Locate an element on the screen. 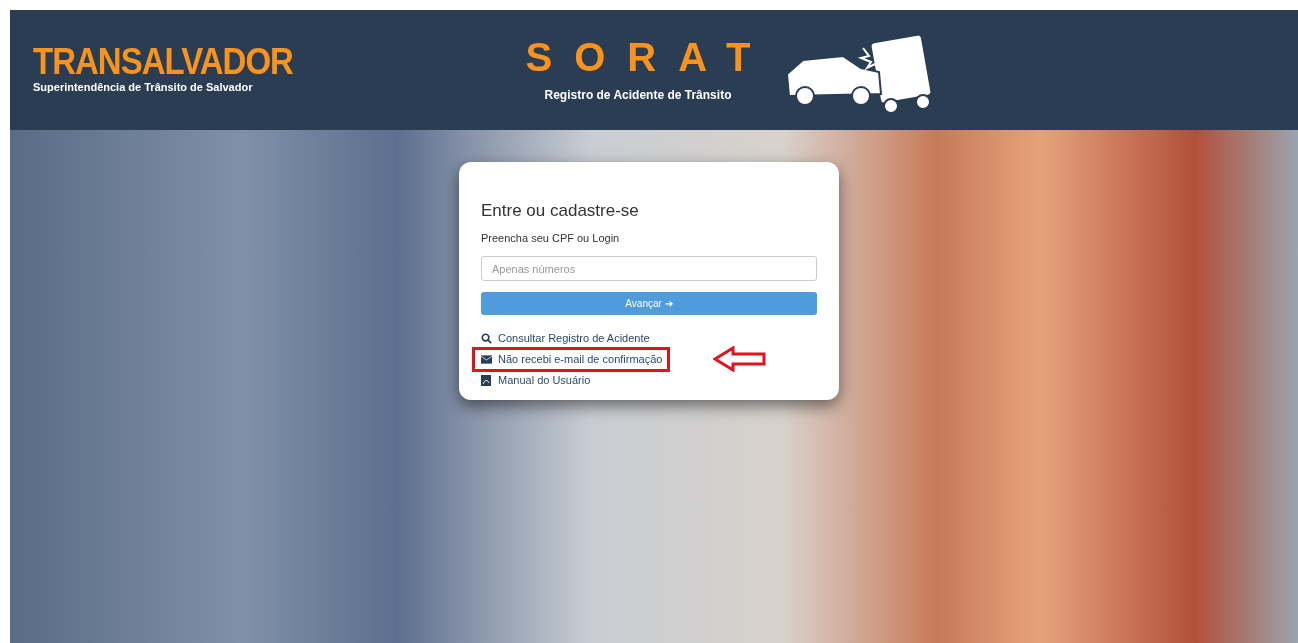 This screenshot has height=643, width=1298. pdf-file-icon is located at coordinates (486, 380).